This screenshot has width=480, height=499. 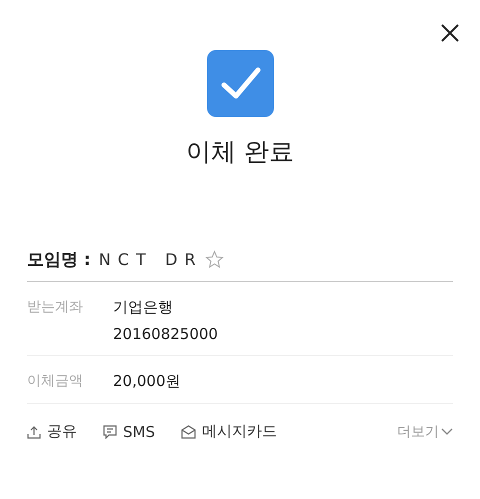 I want to click on envelope-icon, so click(x=188, y=431).